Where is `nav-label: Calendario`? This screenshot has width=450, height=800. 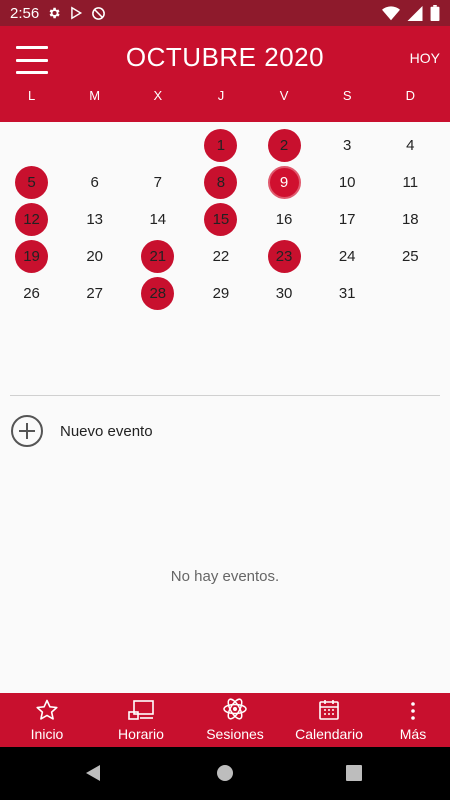 nav-label: Calendario is located at coordinates (329, 734).